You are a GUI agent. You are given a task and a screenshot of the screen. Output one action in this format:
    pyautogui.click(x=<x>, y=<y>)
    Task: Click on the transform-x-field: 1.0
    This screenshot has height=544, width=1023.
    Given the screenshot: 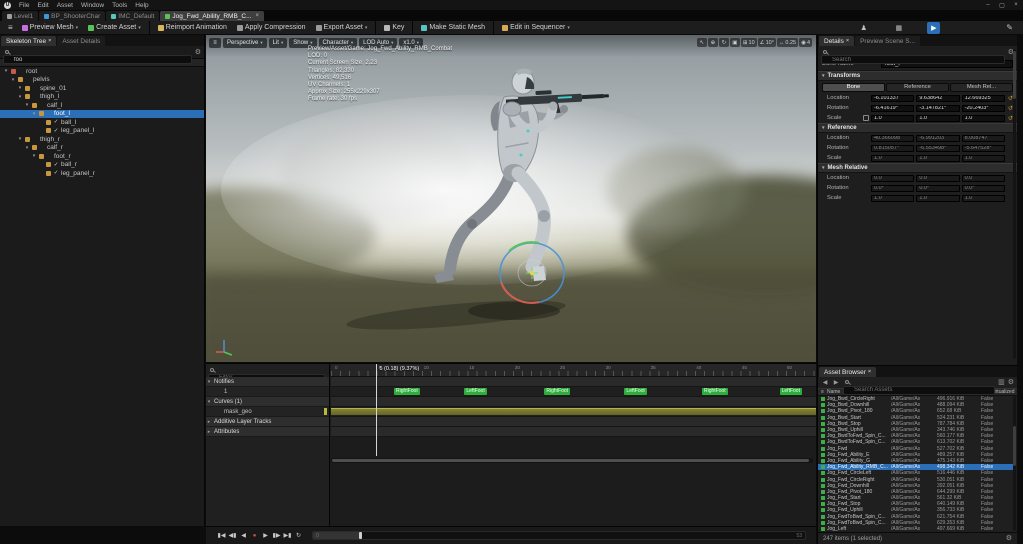 What is the action you would take?
    pyautogui.click(x=893, y=118)
    